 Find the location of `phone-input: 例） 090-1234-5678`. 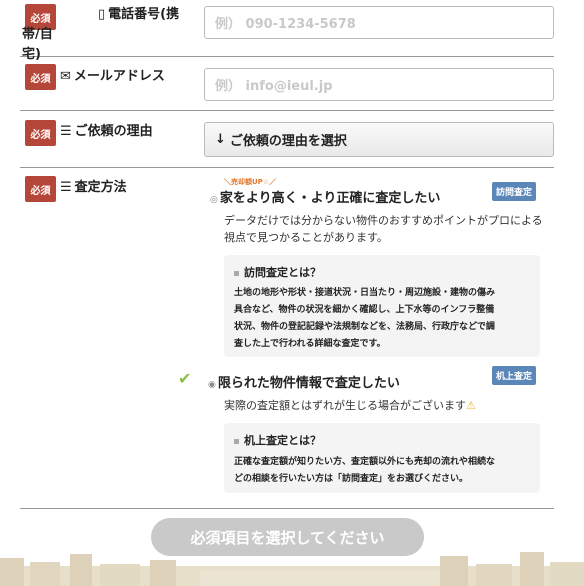

phone-input: 例） 090-1234-5678 is located at coordinates (379, 22).